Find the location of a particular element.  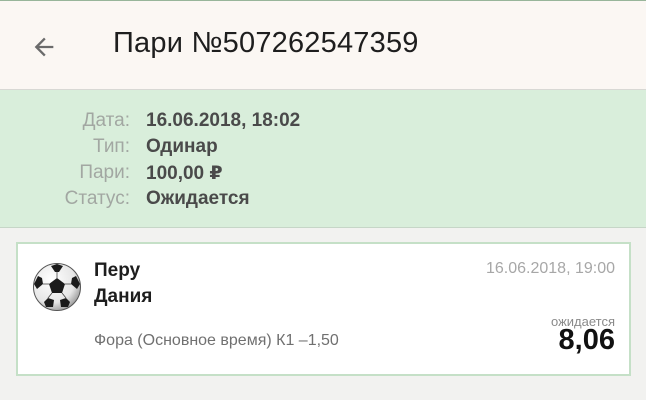

event-date: 16.06.2018, 19:00 is located at coordinates (550, 268).